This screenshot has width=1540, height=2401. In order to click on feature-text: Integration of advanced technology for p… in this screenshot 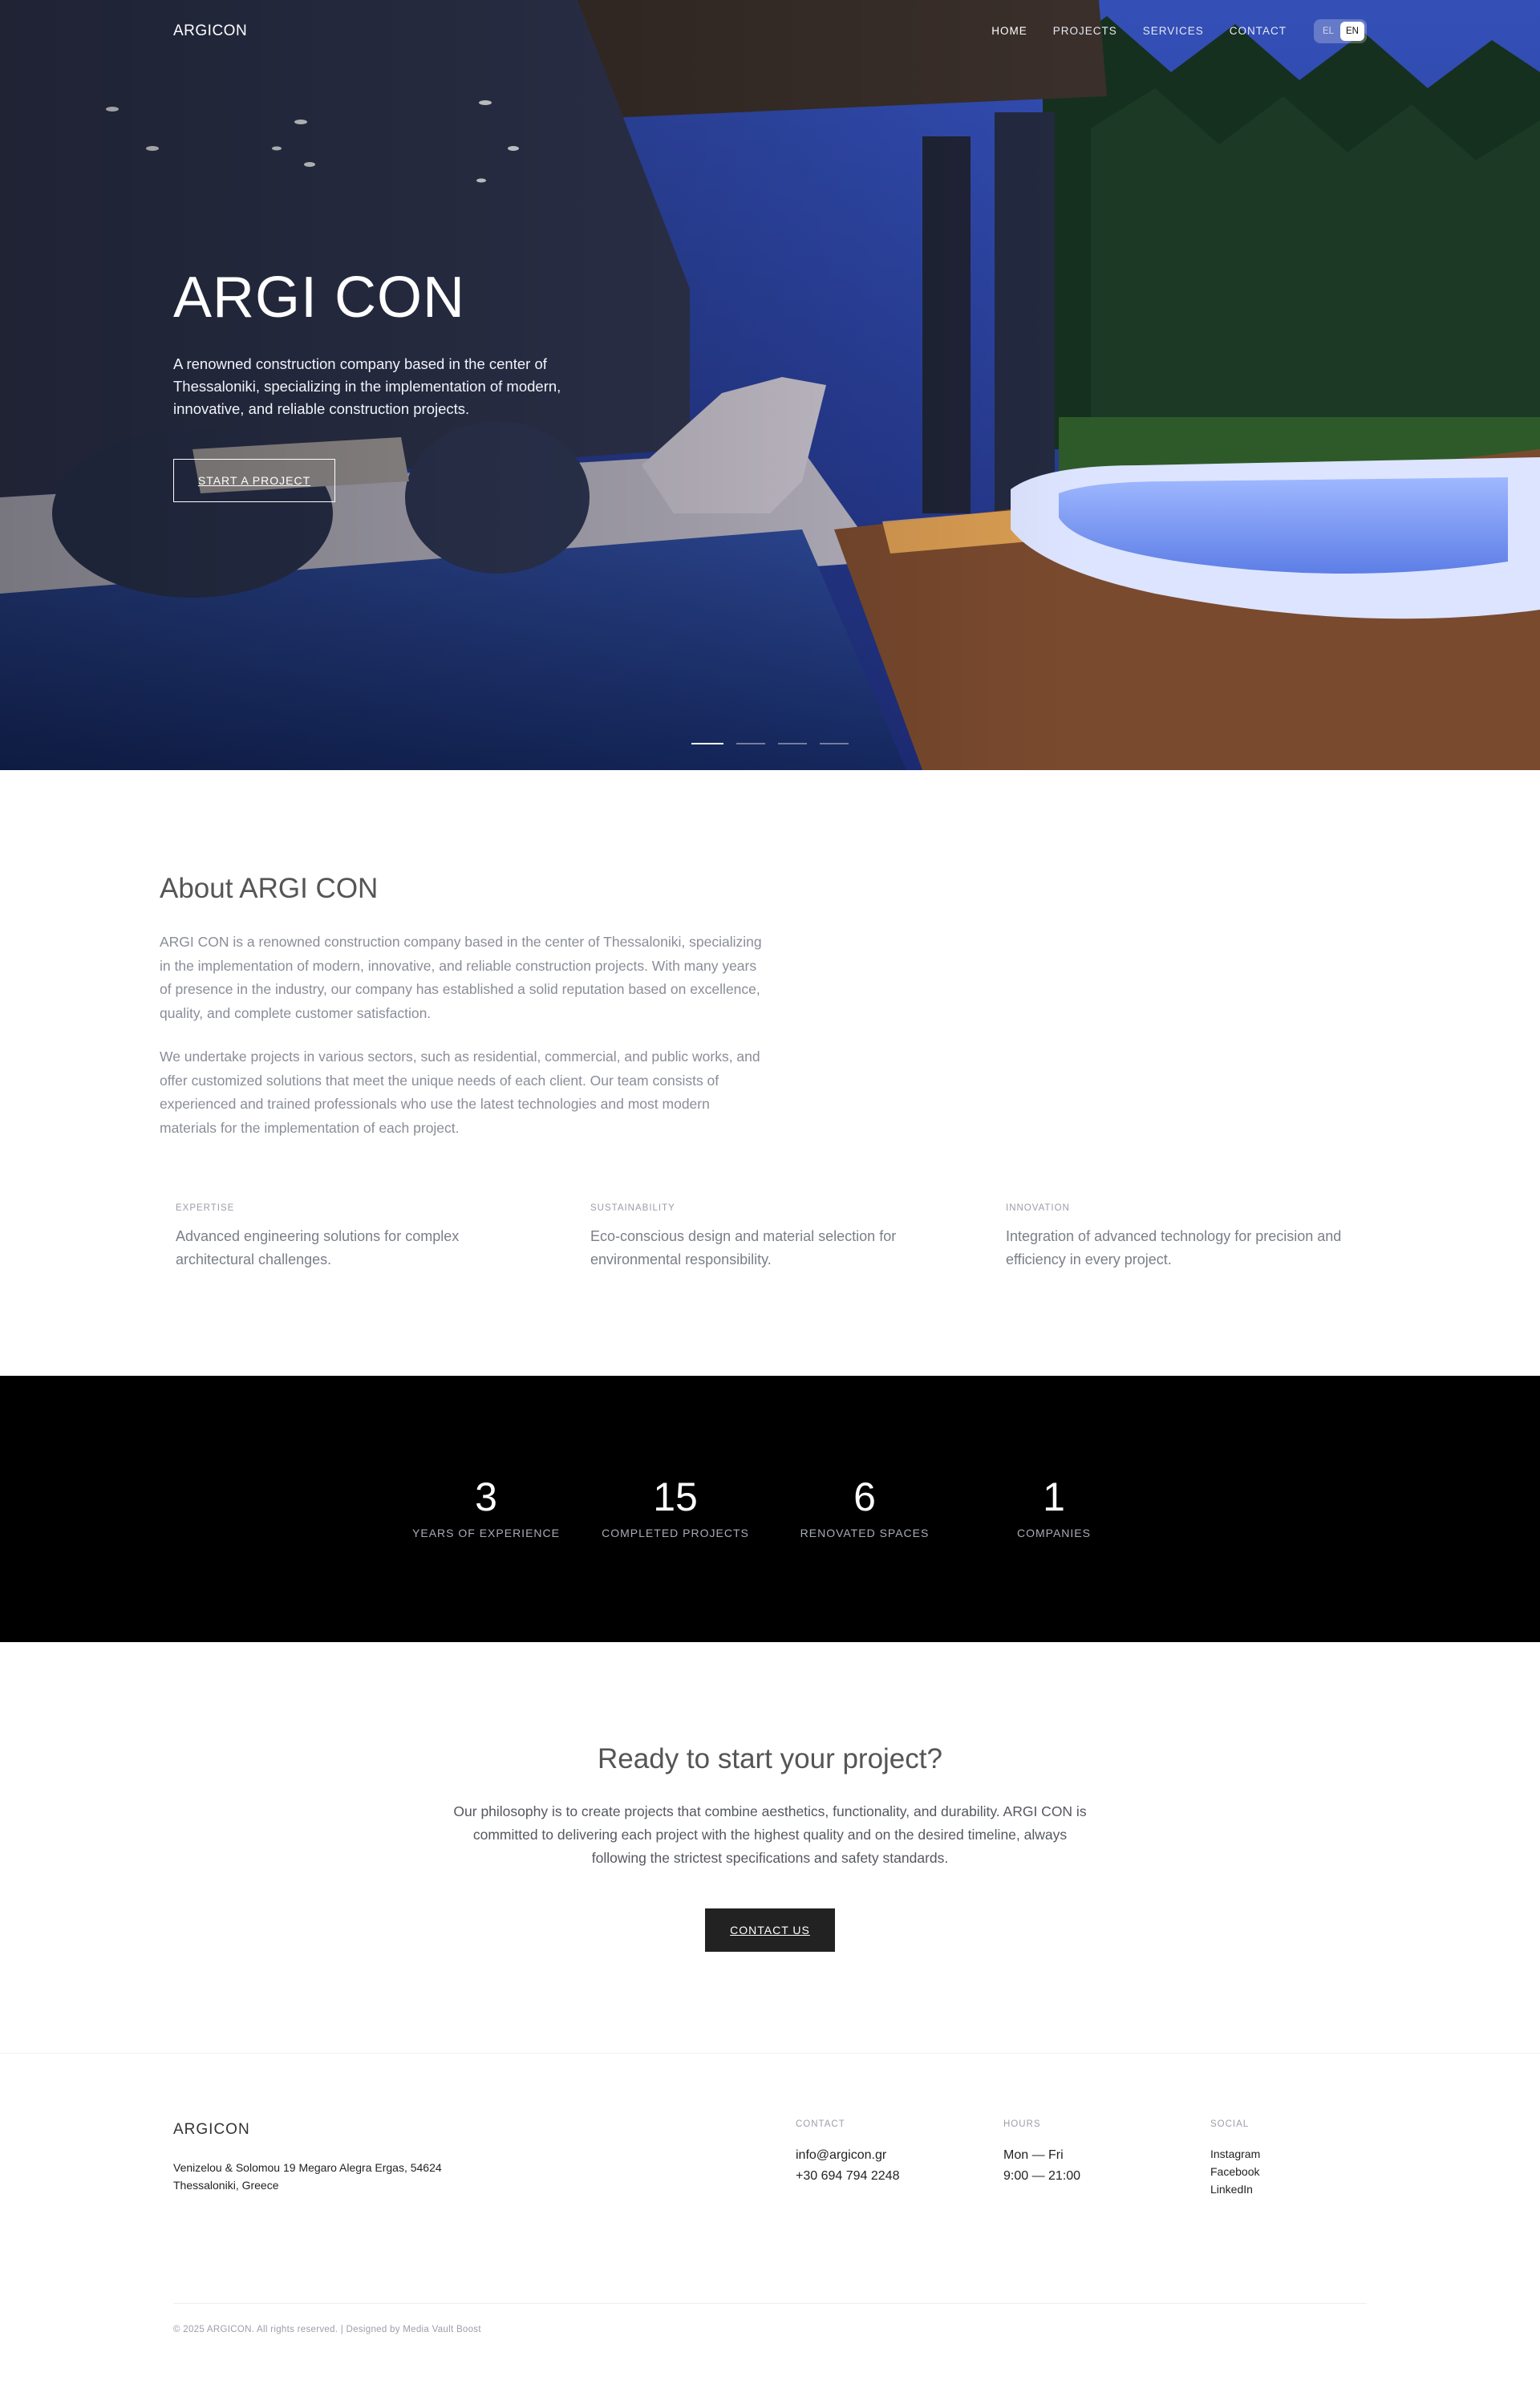, I will do `click(1174, 1247)`.